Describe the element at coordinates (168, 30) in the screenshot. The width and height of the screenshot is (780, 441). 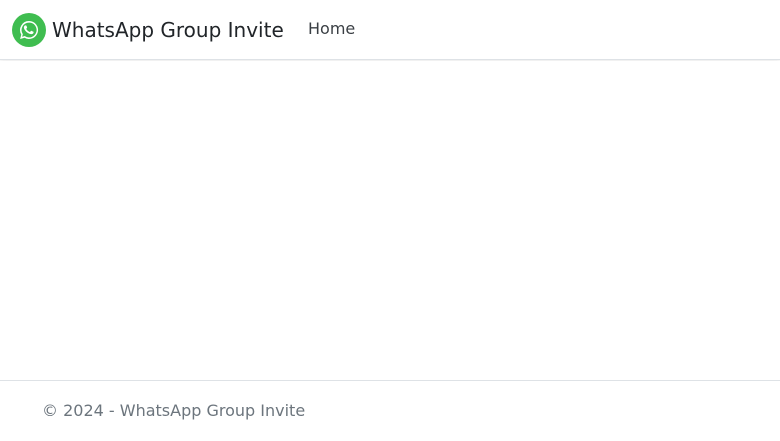
I see `brand-title: WhatsApp Group Invite` at that location.